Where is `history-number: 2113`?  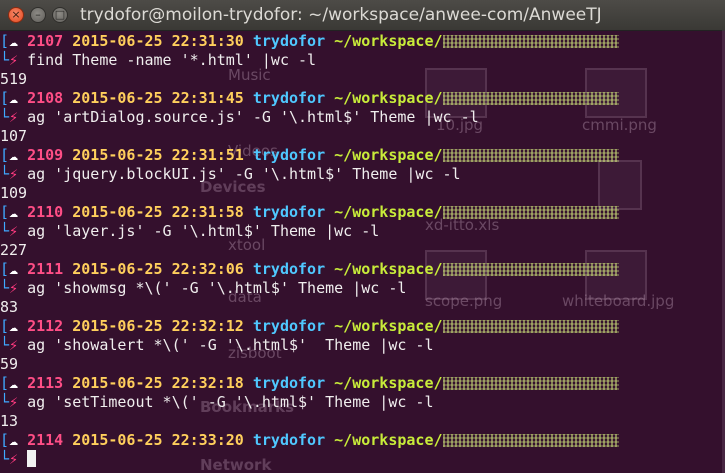
history-number: 2113 is located at coordinates (45, 383).